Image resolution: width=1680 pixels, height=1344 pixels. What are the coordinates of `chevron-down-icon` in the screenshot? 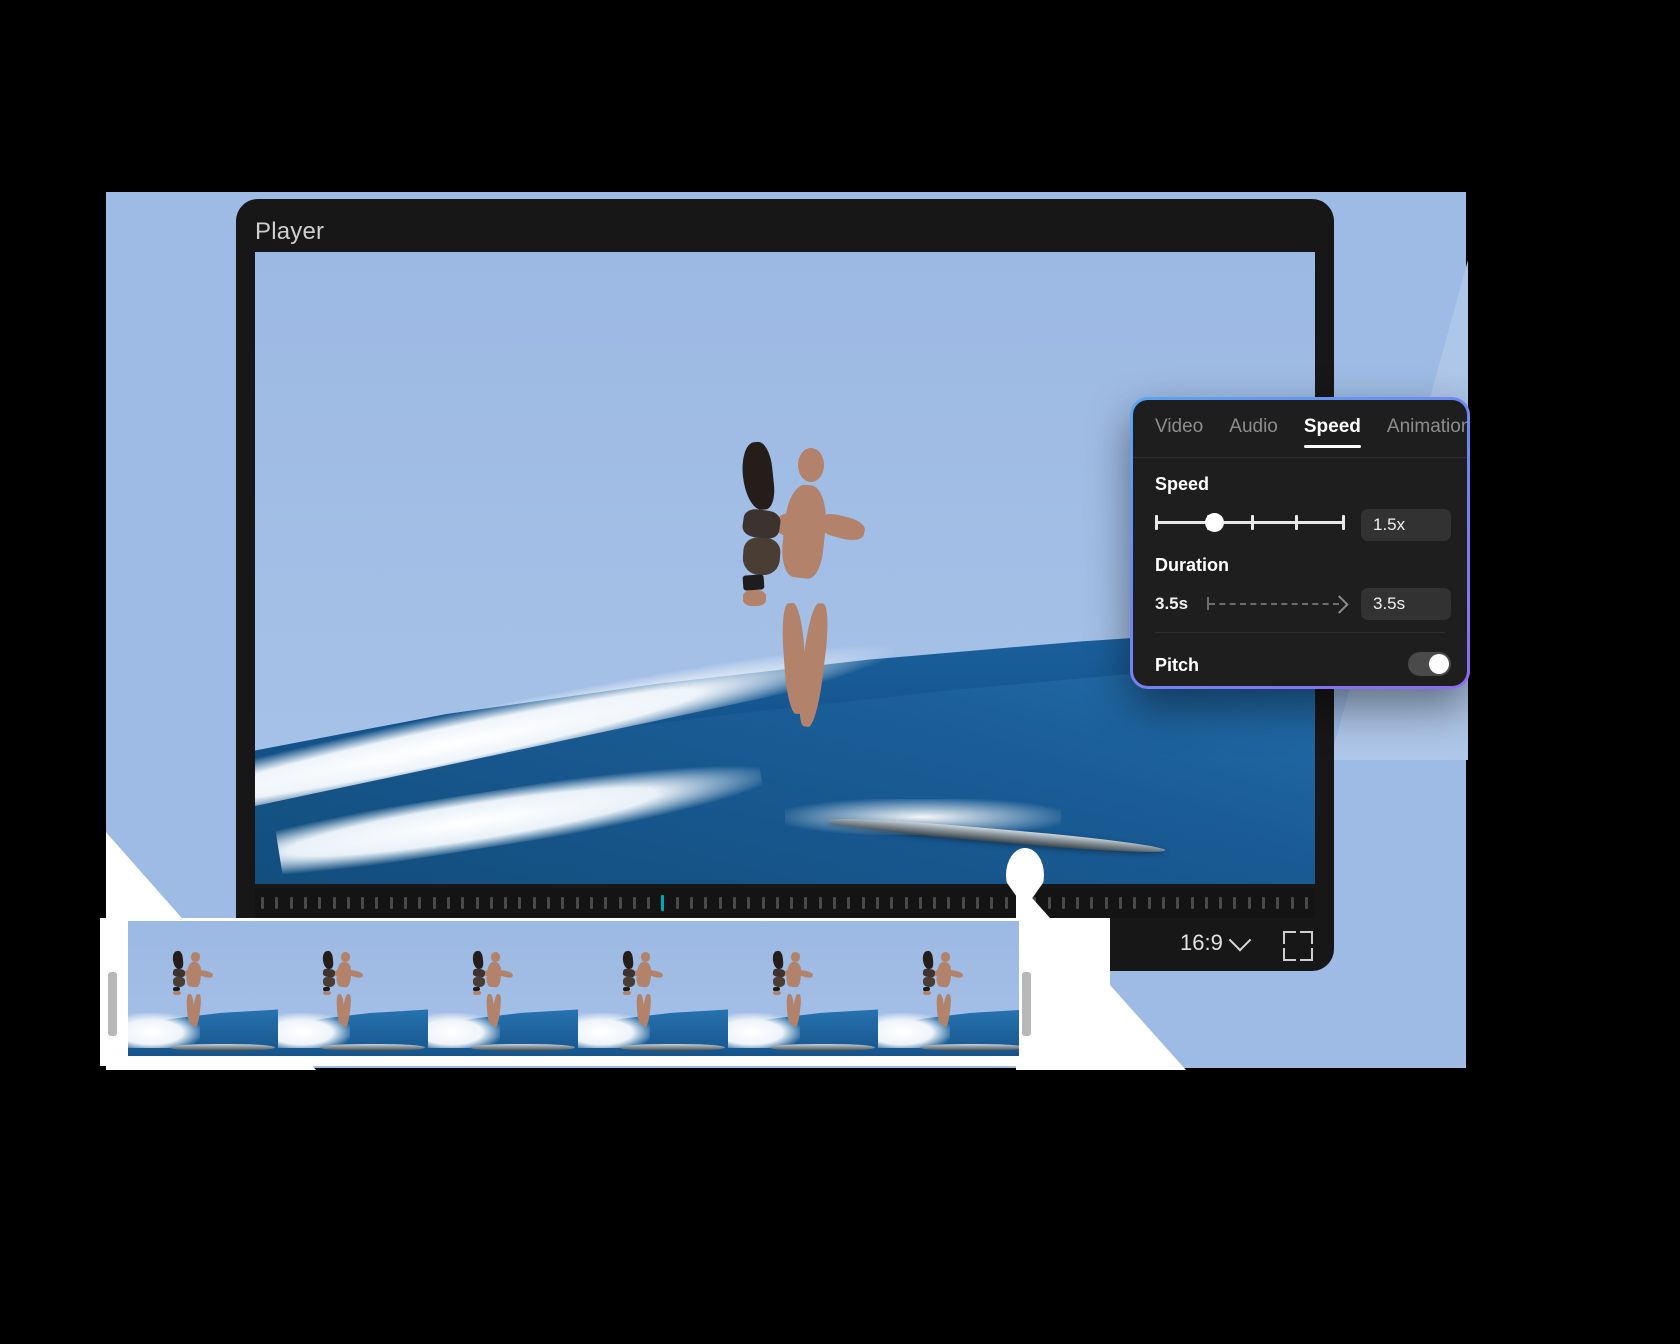 It's located at (1240, 940).